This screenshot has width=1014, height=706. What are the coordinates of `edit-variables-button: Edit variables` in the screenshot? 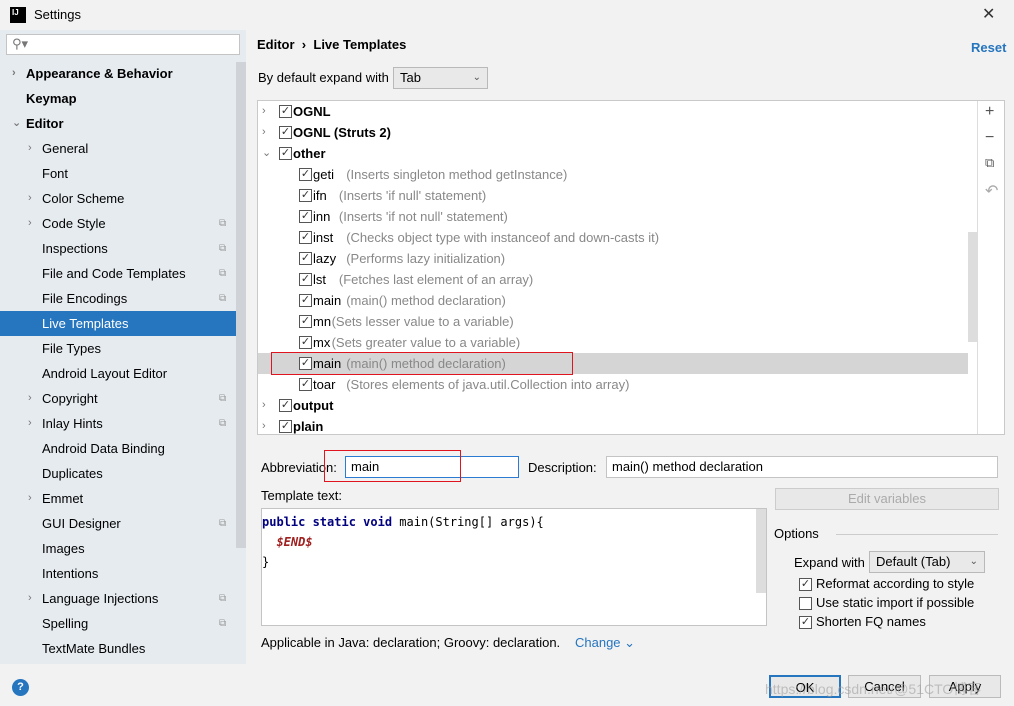 It's located at (887, 499).